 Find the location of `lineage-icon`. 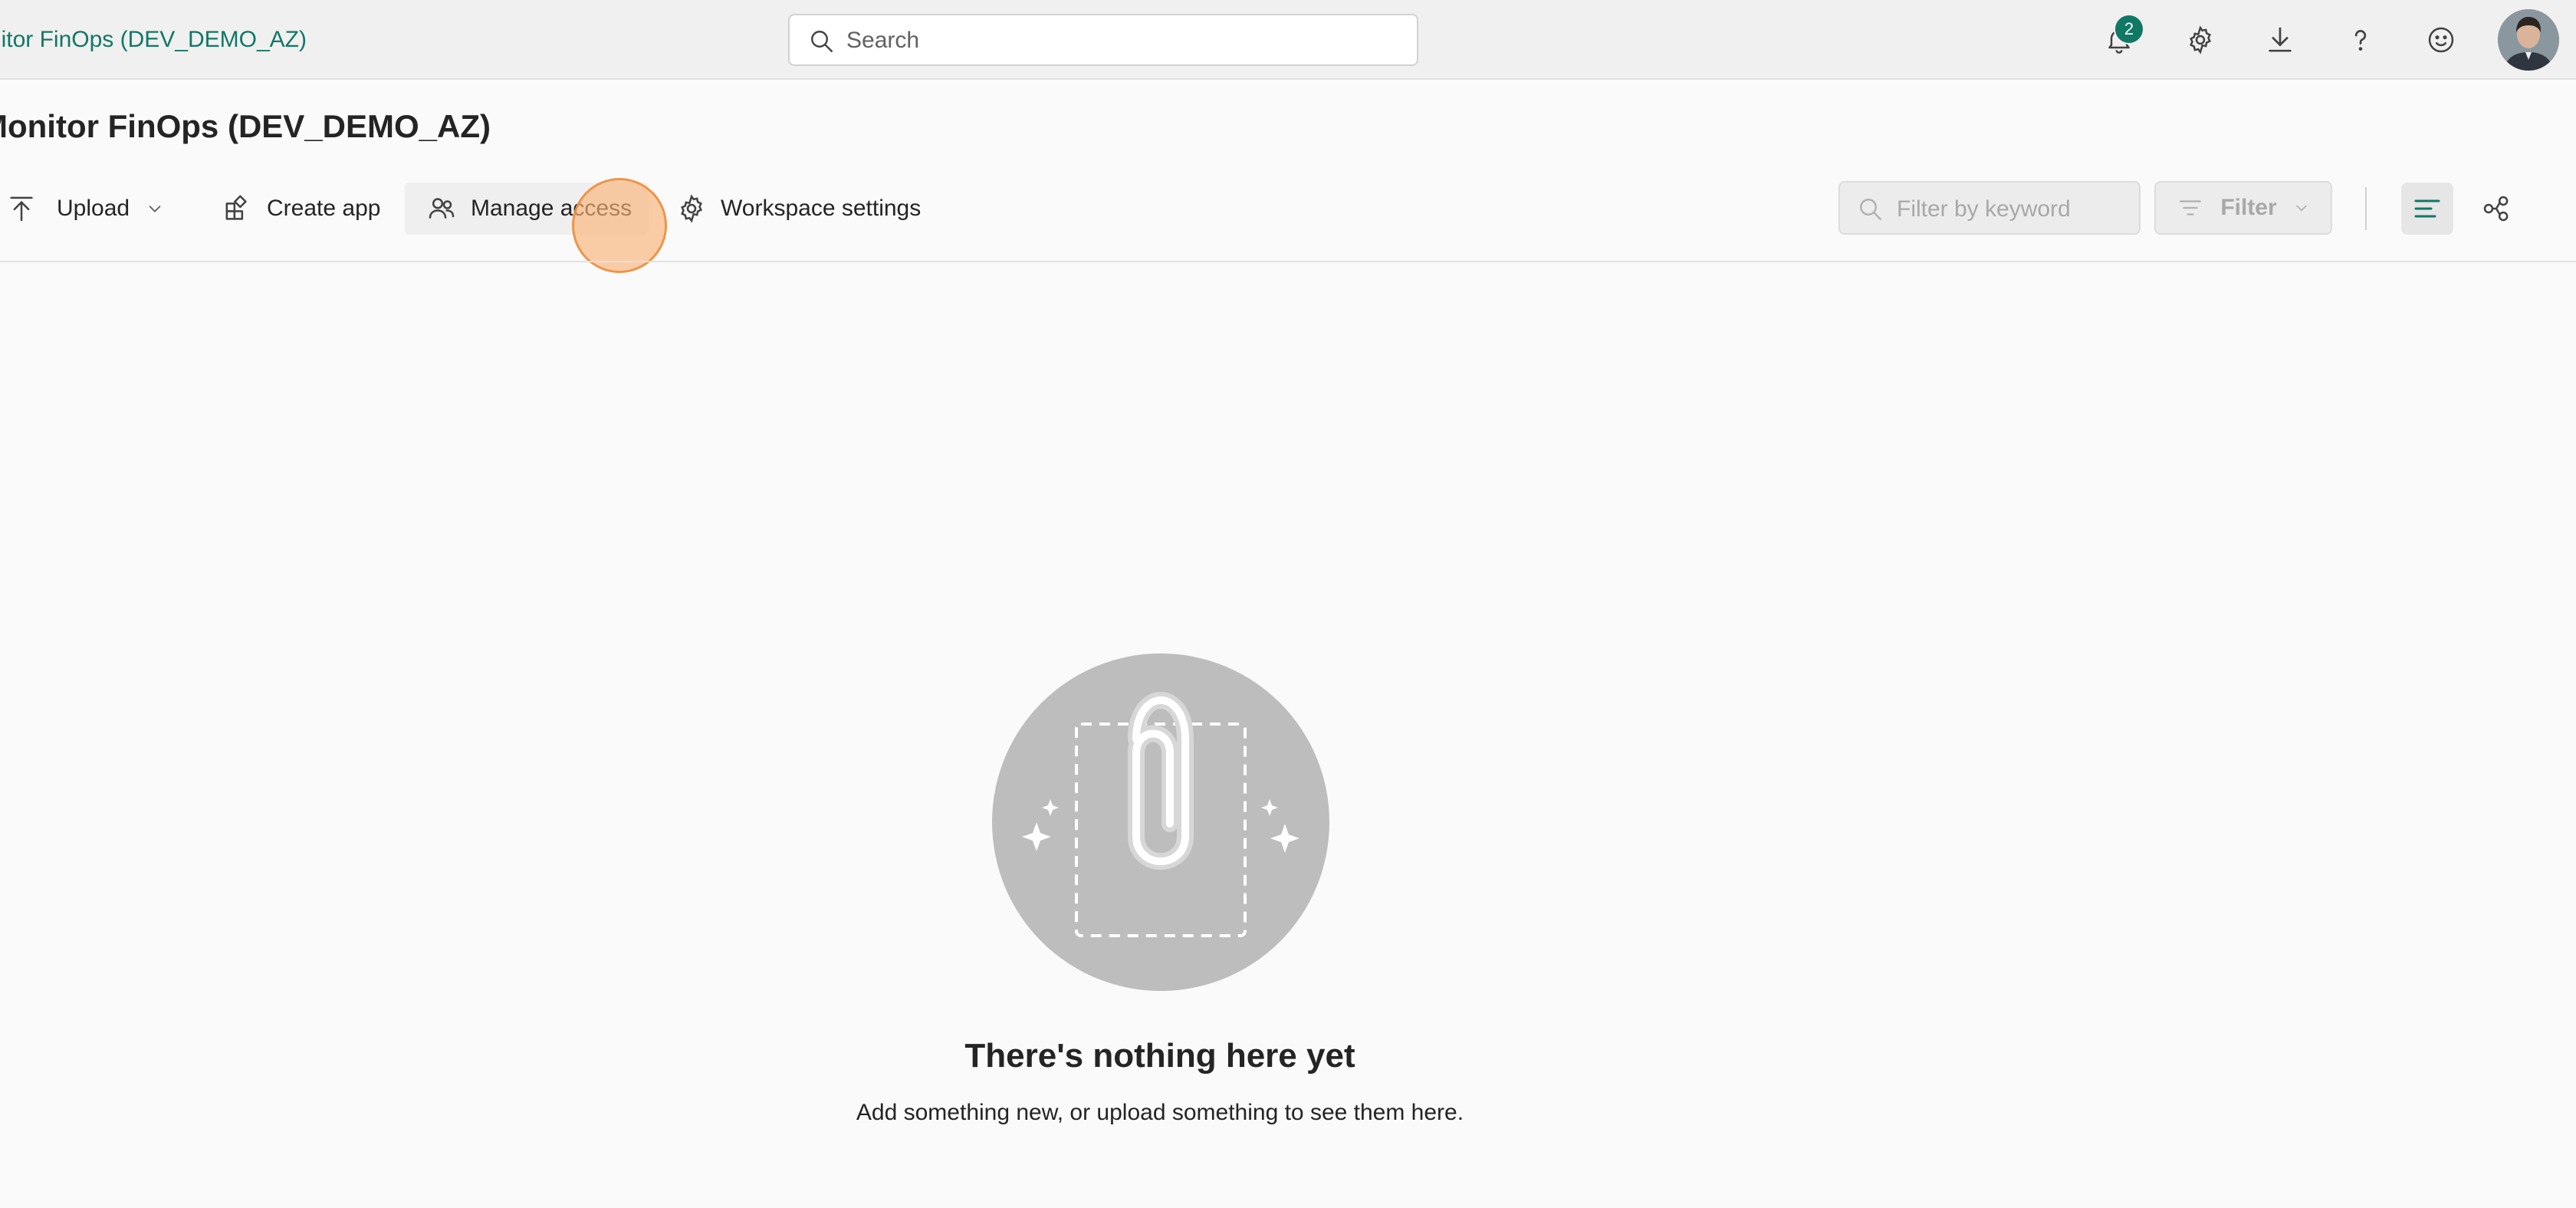

lineage-icon is located at coordinates (2496, 208).